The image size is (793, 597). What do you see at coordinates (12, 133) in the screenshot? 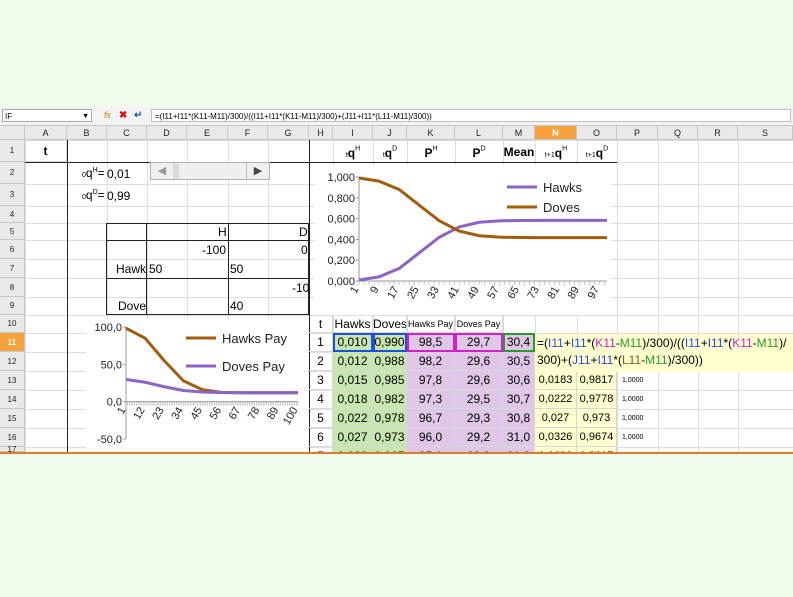
I see `select-all-corner` at bounding box center [12, 133].